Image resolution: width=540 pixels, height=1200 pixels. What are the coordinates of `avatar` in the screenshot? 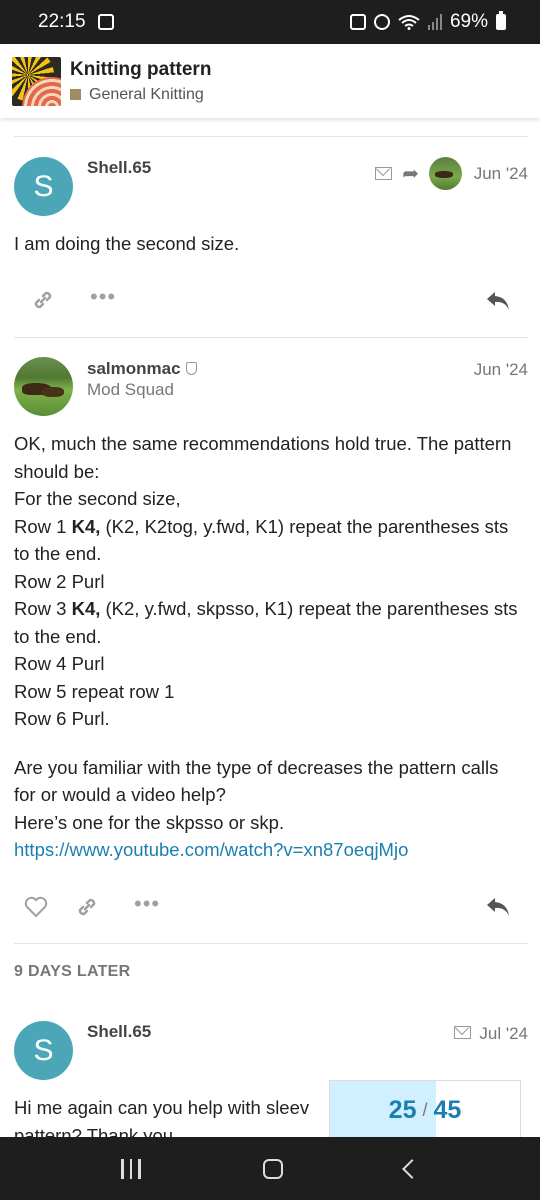 It's located at (43, 386).